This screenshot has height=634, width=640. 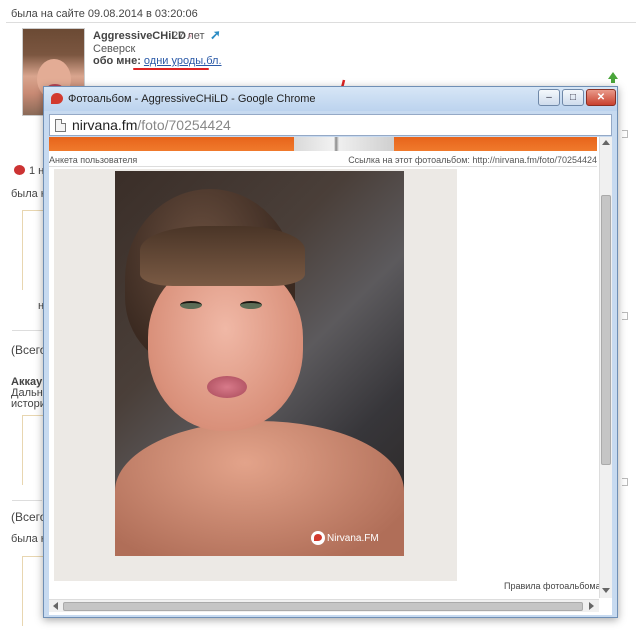 I want to click on user-age: 27 лет, so click(x=188, y=36).